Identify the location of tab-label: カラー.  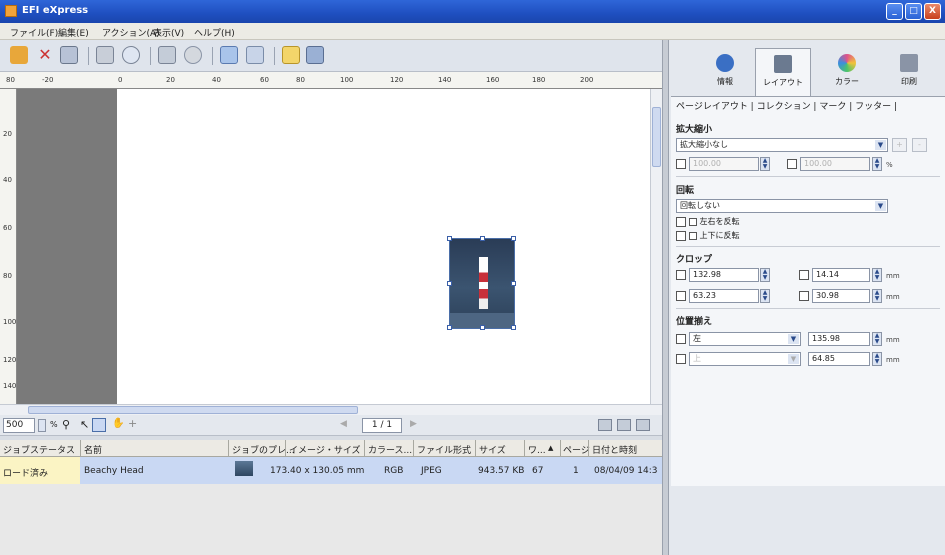
(847, 81).